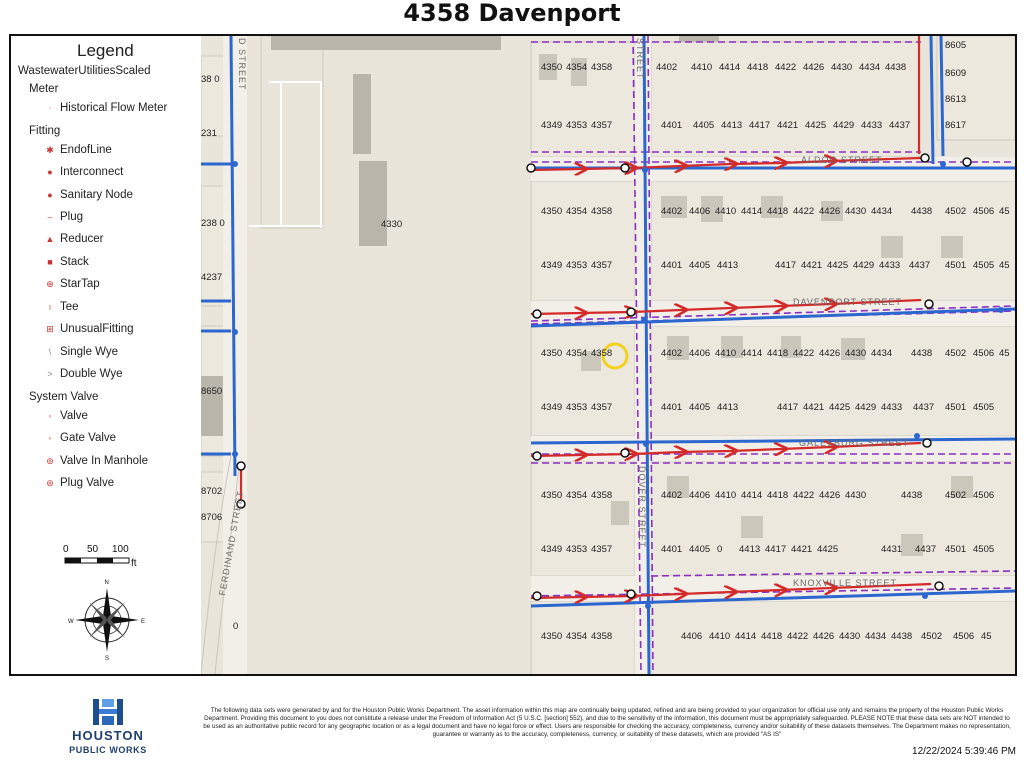 This screenshot has height=765, width=1024. I want to click on parcel-label-row2-8: 4425, so click(815, 125).